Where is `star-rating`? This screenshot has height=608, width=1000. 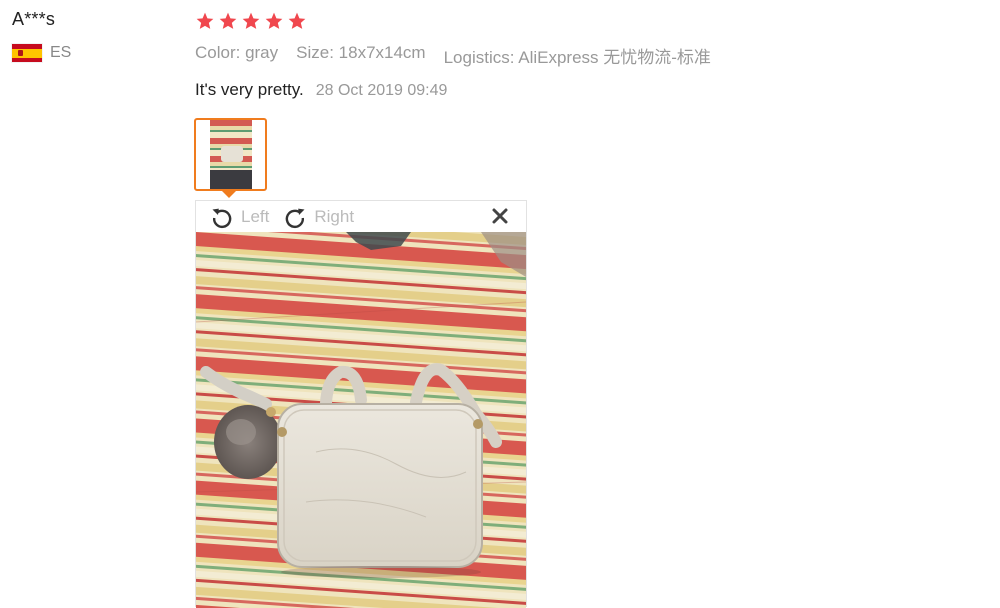 star-rating is located at coordinates (592, 21).